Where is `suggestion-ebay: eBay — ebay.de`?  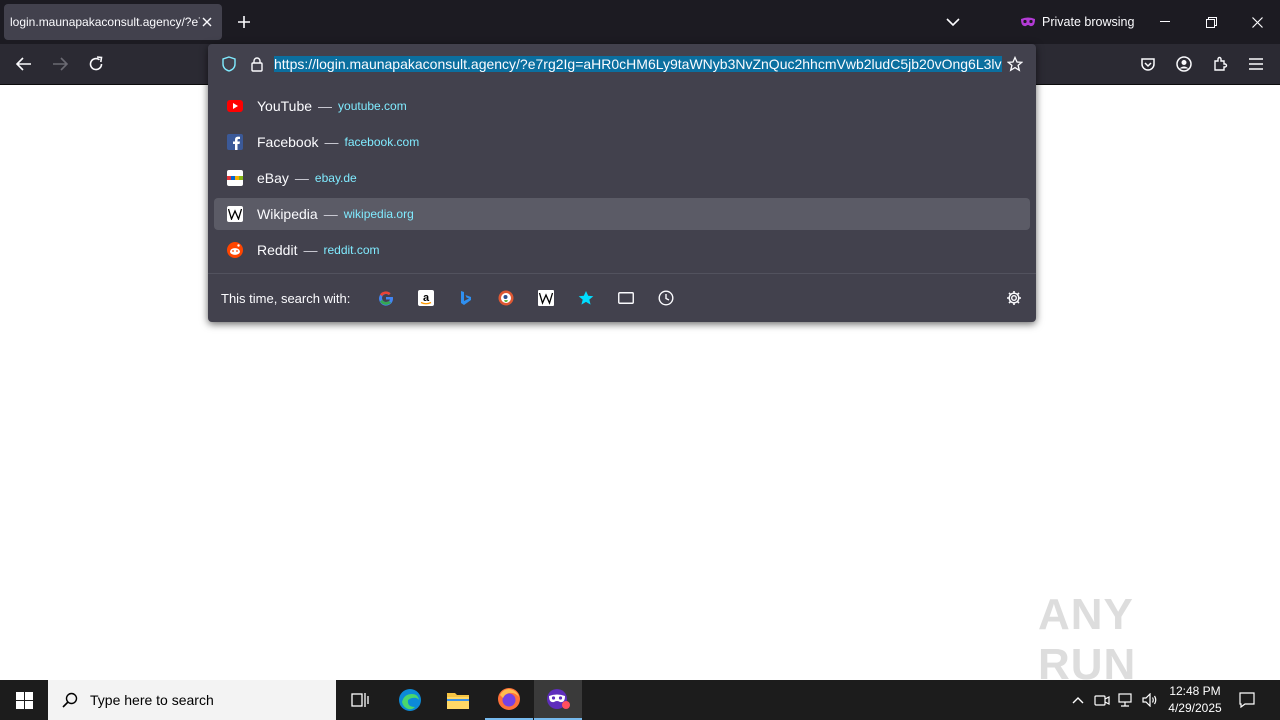
suggestion-ebay: eBay — ebay.de is located at coordinates (622, 178).